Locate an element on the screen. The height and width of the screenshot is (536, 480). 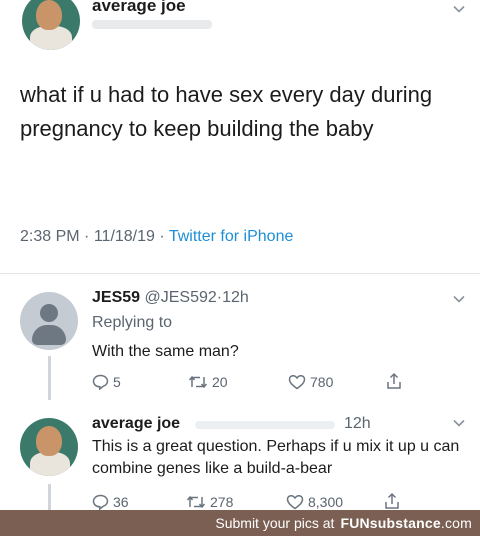
avatar-jes59 is located at coordinates (49, 321).